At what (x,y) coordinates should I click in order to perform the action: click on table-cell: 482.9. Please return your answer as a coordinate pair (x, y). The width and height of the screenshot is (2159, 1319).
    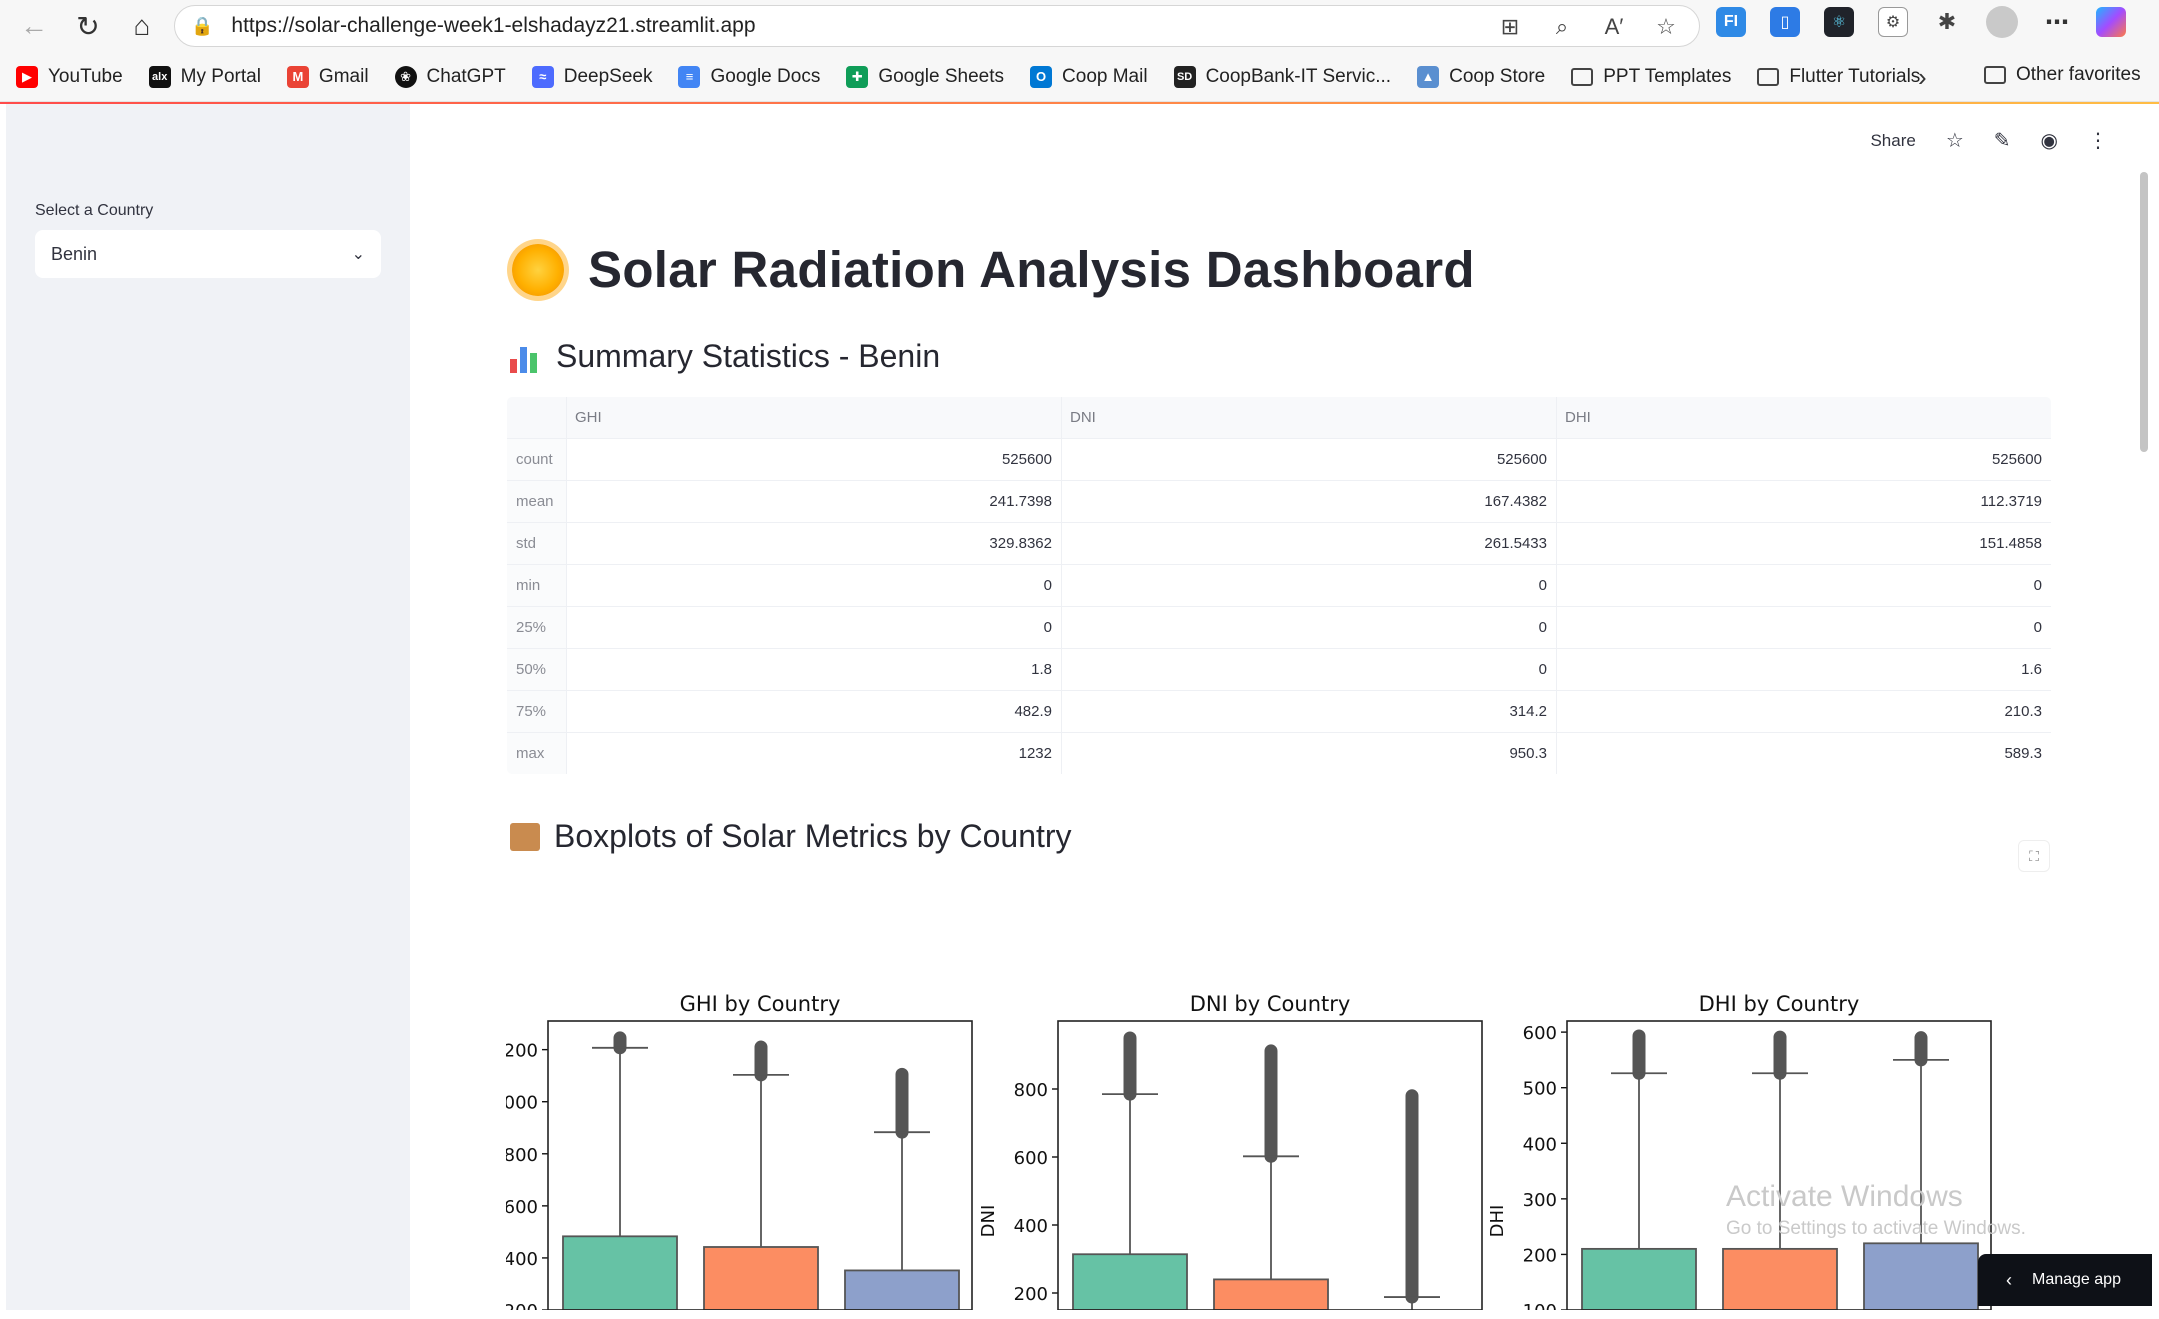
    Looking at the image, I should click on (814, 711).